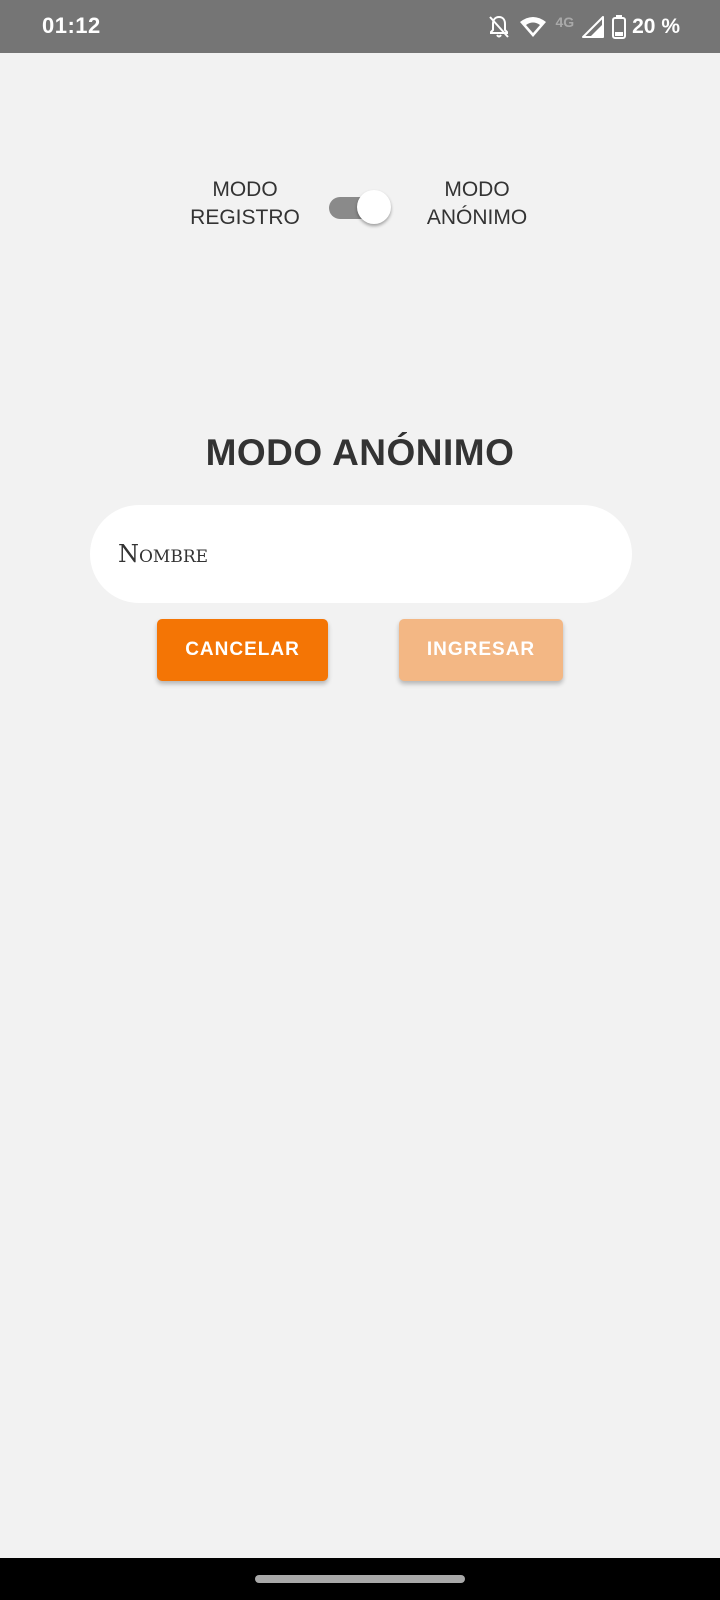 The height and width of the screenshot is (1600, 720). I want to click on notifications-off-icon, so click(499, 27).